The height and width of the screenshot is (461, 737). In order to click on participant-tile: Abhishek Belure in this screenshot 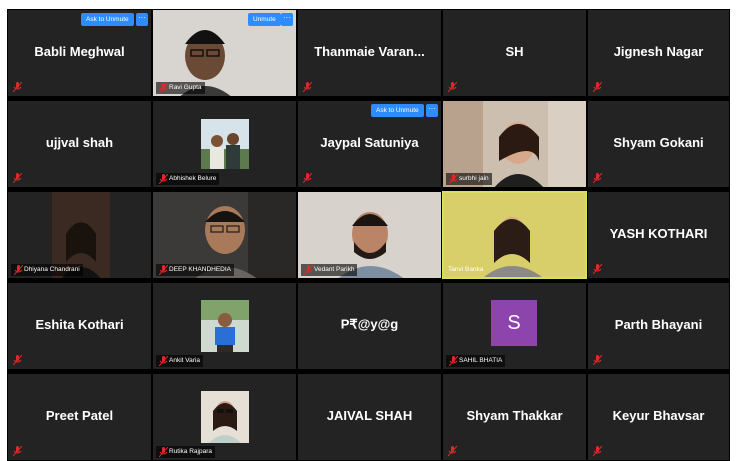, I will do `click(224, 144)`.